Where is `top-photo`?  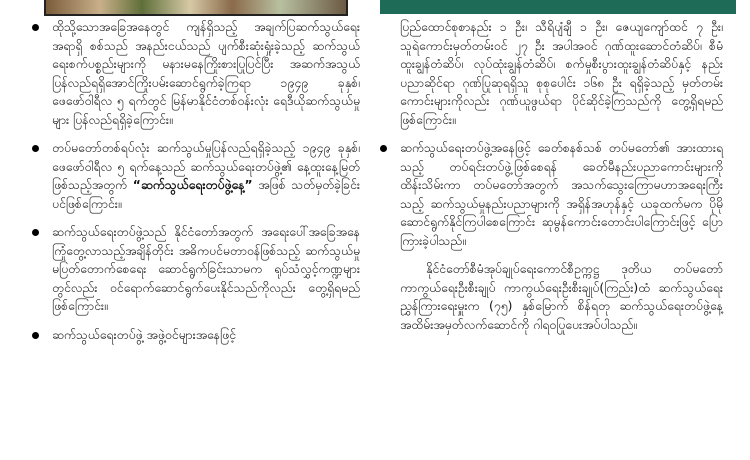 top-photo is located at coordinates (196, 8).